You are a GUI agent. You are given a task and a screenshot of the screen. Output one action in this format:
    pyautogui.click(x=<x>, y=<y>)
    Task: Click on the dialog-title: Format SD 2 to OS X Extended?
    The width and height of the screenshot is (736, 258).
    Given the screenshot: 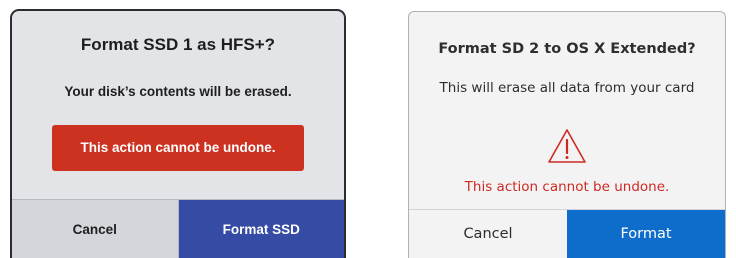 What is the action you would take?
    pyautogui.click(x=567, y=49)
    